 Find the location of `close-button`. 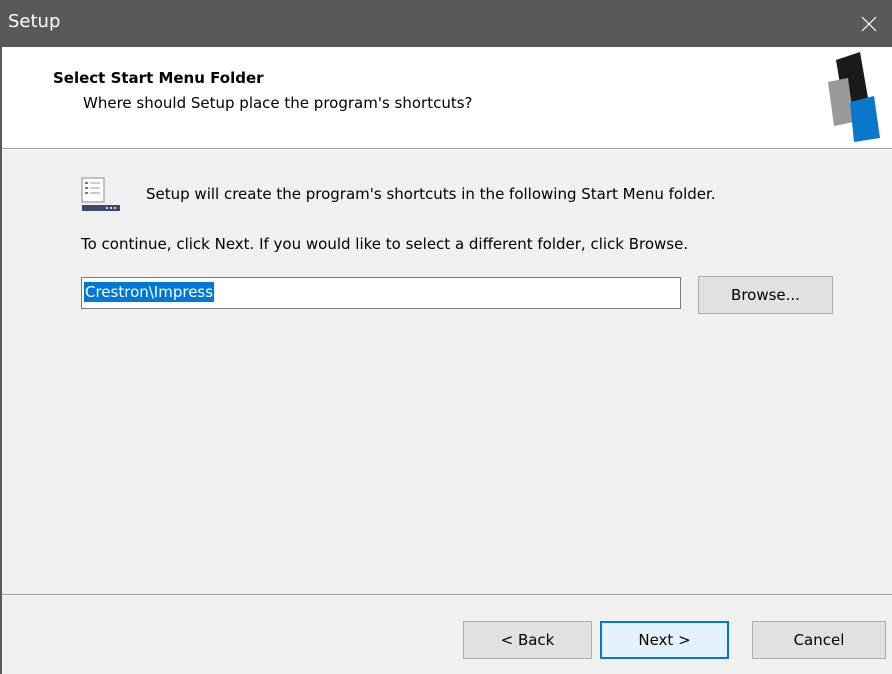

close-button is located at coordinates (869, 23).